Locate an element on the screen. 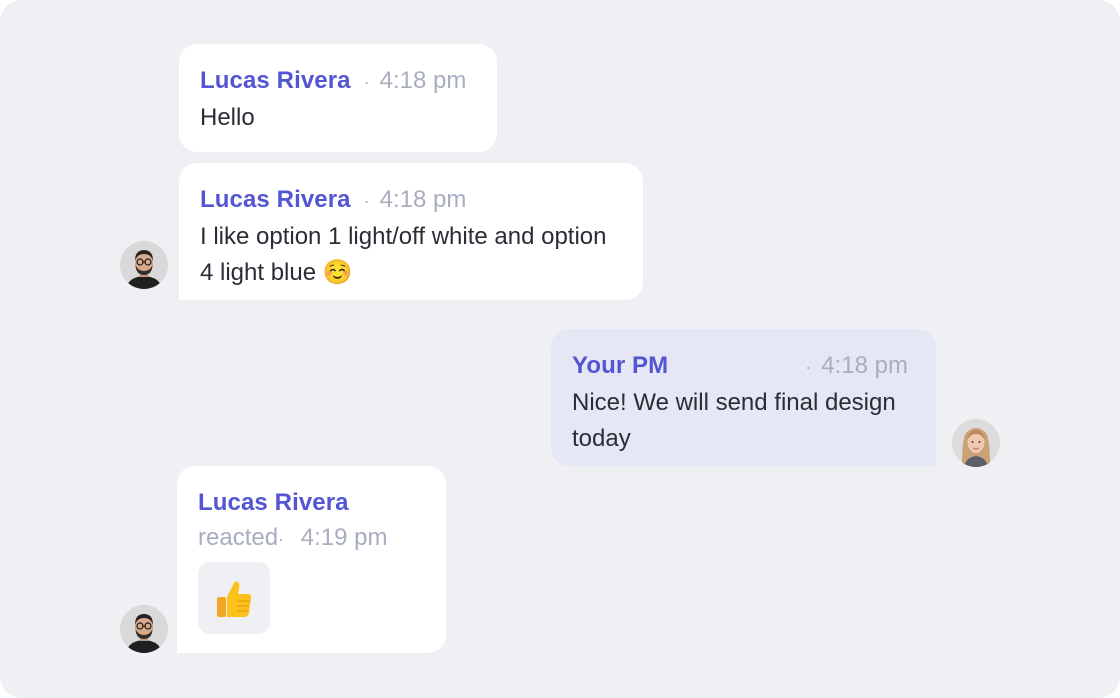 The width and height of the screenshot is (1120, 698). avatar-woman-blonde-icon is located at coordinates (976, 443).